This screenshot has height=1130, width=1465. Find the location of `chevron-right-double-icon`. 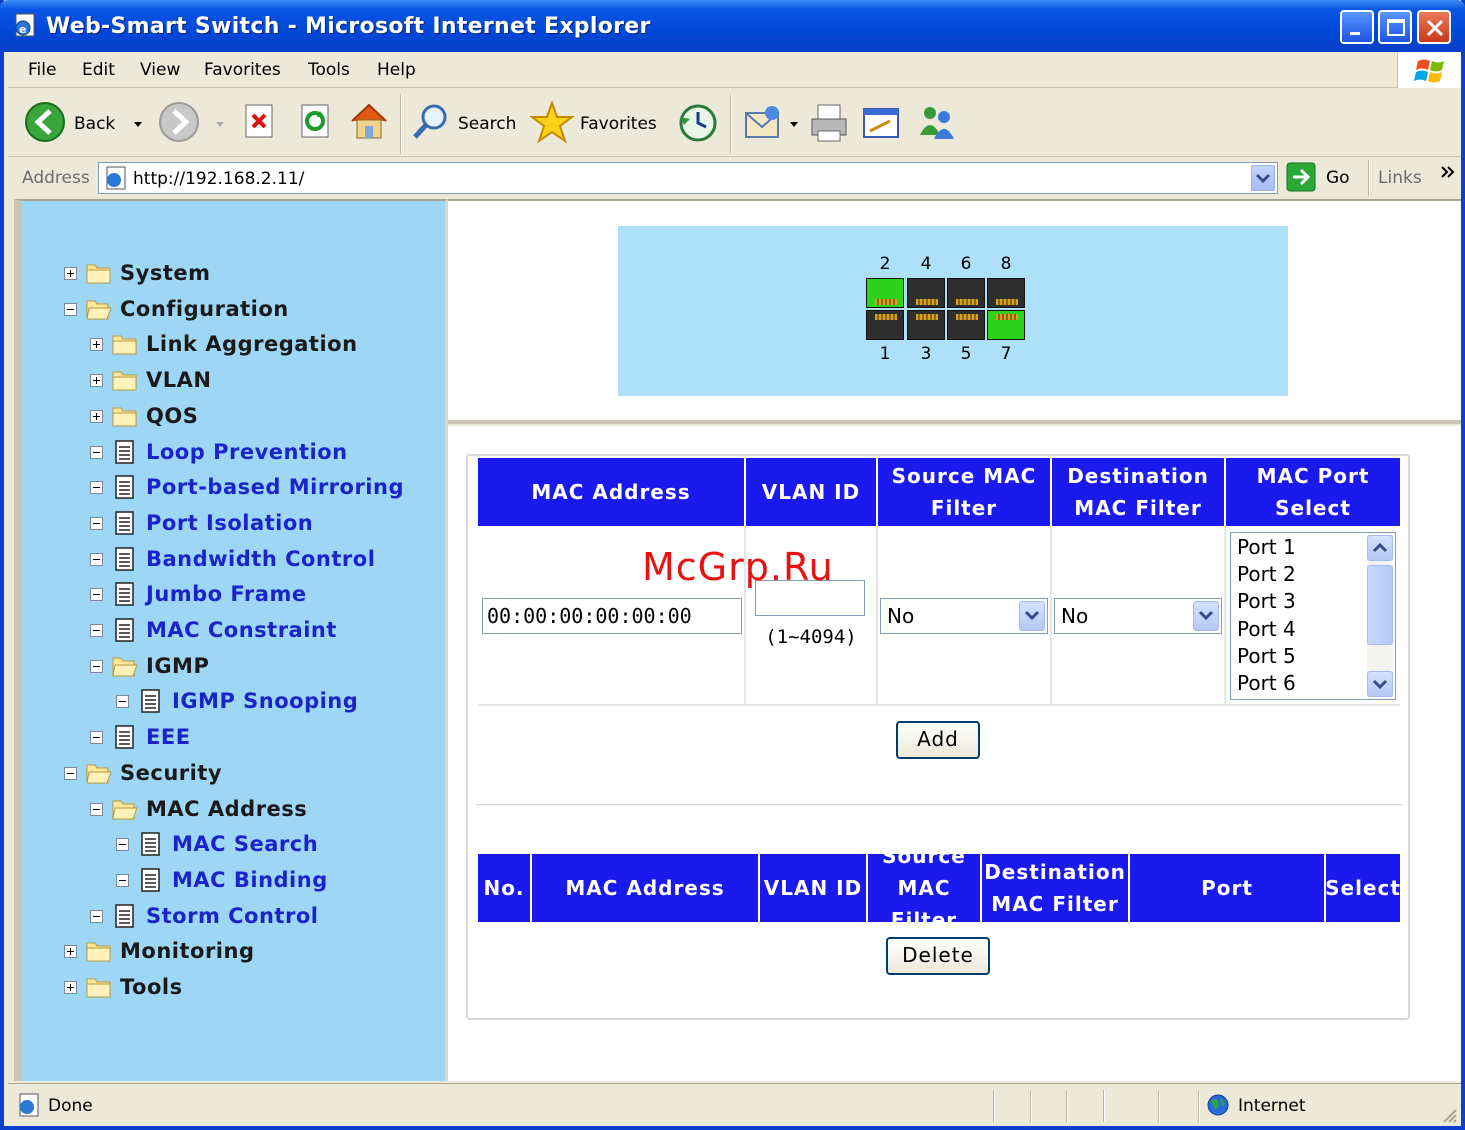

chevron-right-double-icon is located at coordinates (1448, 172).